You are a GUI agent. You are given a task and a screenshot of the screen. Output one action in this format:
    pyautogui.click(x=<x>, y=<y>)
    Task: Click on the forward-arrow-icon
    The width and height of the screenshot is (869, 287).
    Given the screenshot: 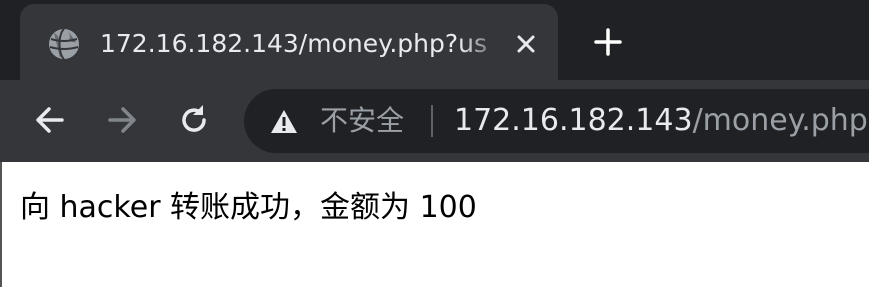 What is the action you would take?
    pyautogui.click(x=122, y=120)
    